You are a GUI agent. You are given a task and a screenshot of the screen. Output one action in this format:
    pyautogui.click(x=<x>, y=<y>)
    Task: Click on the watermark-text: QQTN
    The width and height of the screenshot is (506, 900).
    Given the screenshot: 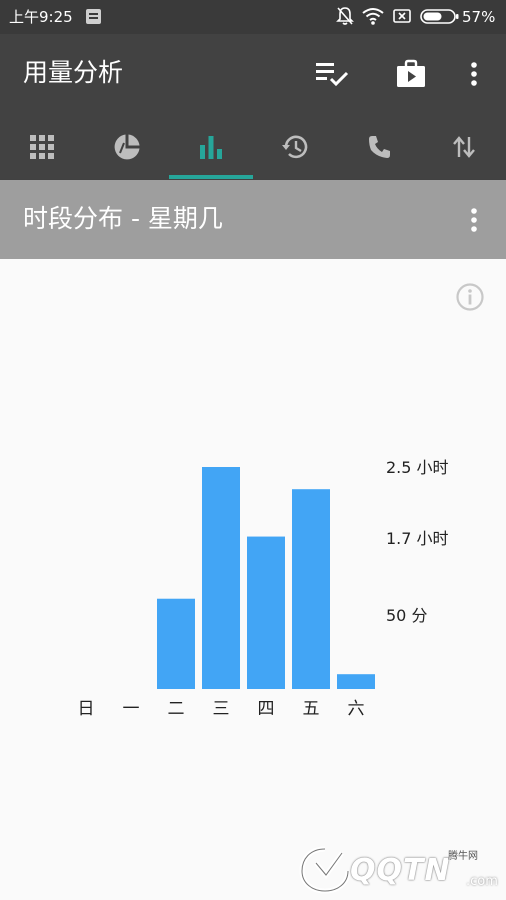 What is the action you would take?
    pyautogui.click(x=400, y=870)
    